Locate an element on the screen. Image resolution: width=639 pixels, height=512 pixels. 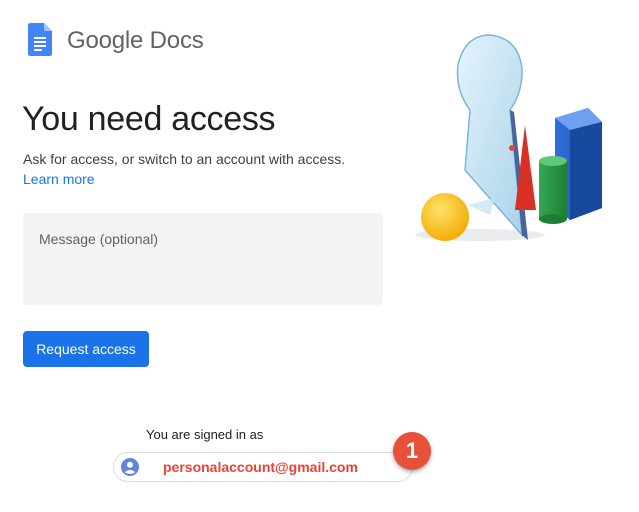
account-switcher: personalaccount@gmail.com is located at coordinates (263, 467).